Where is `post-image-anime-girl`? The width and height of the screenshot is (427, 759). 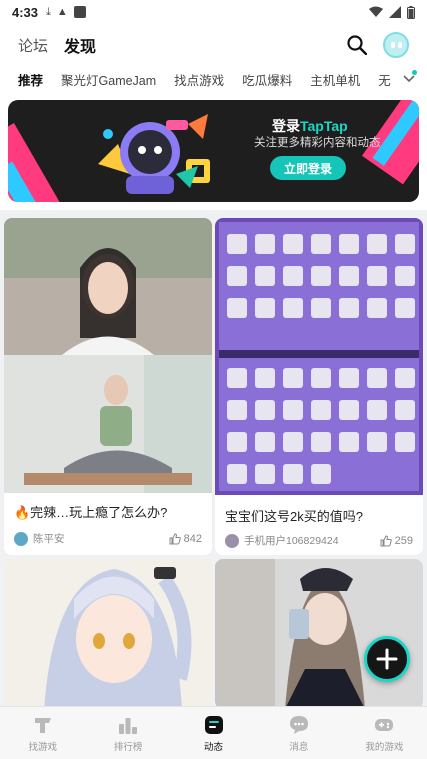 post-image-anime-girl is located at coordinates (108, 634).